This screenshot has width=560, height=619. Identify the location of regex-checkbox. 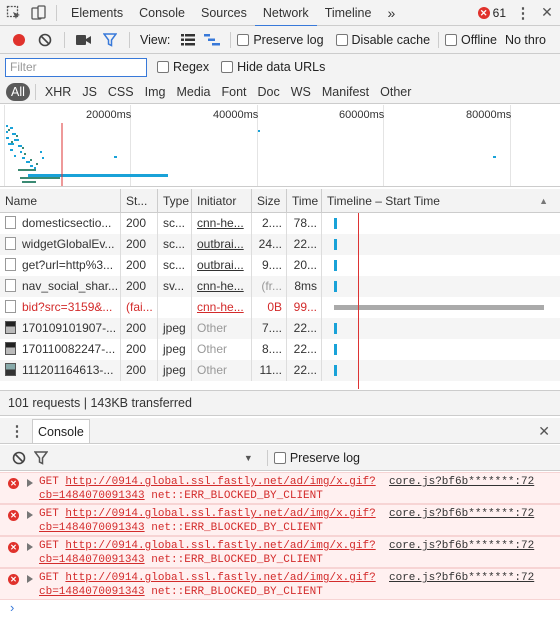
(163, 67).